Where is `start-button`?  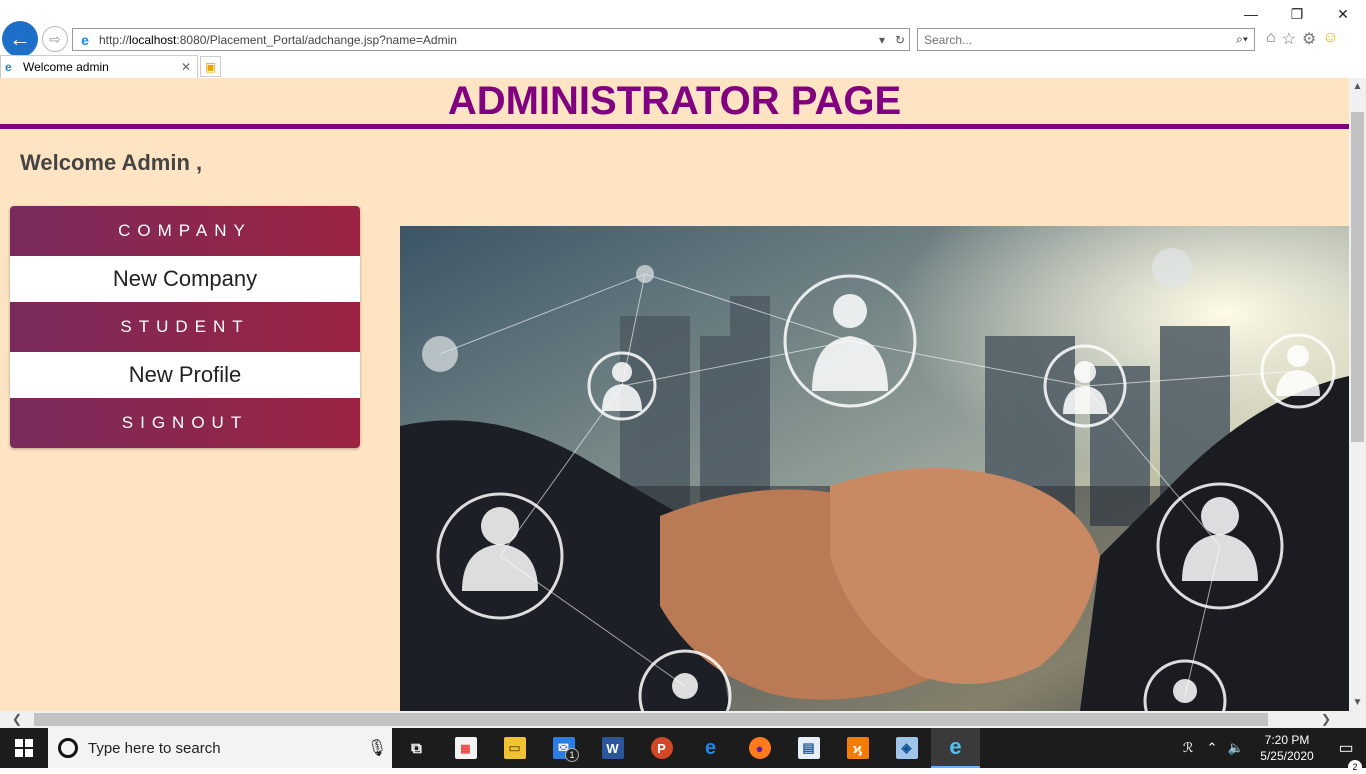 start-button is located at coordinates (24, 748).